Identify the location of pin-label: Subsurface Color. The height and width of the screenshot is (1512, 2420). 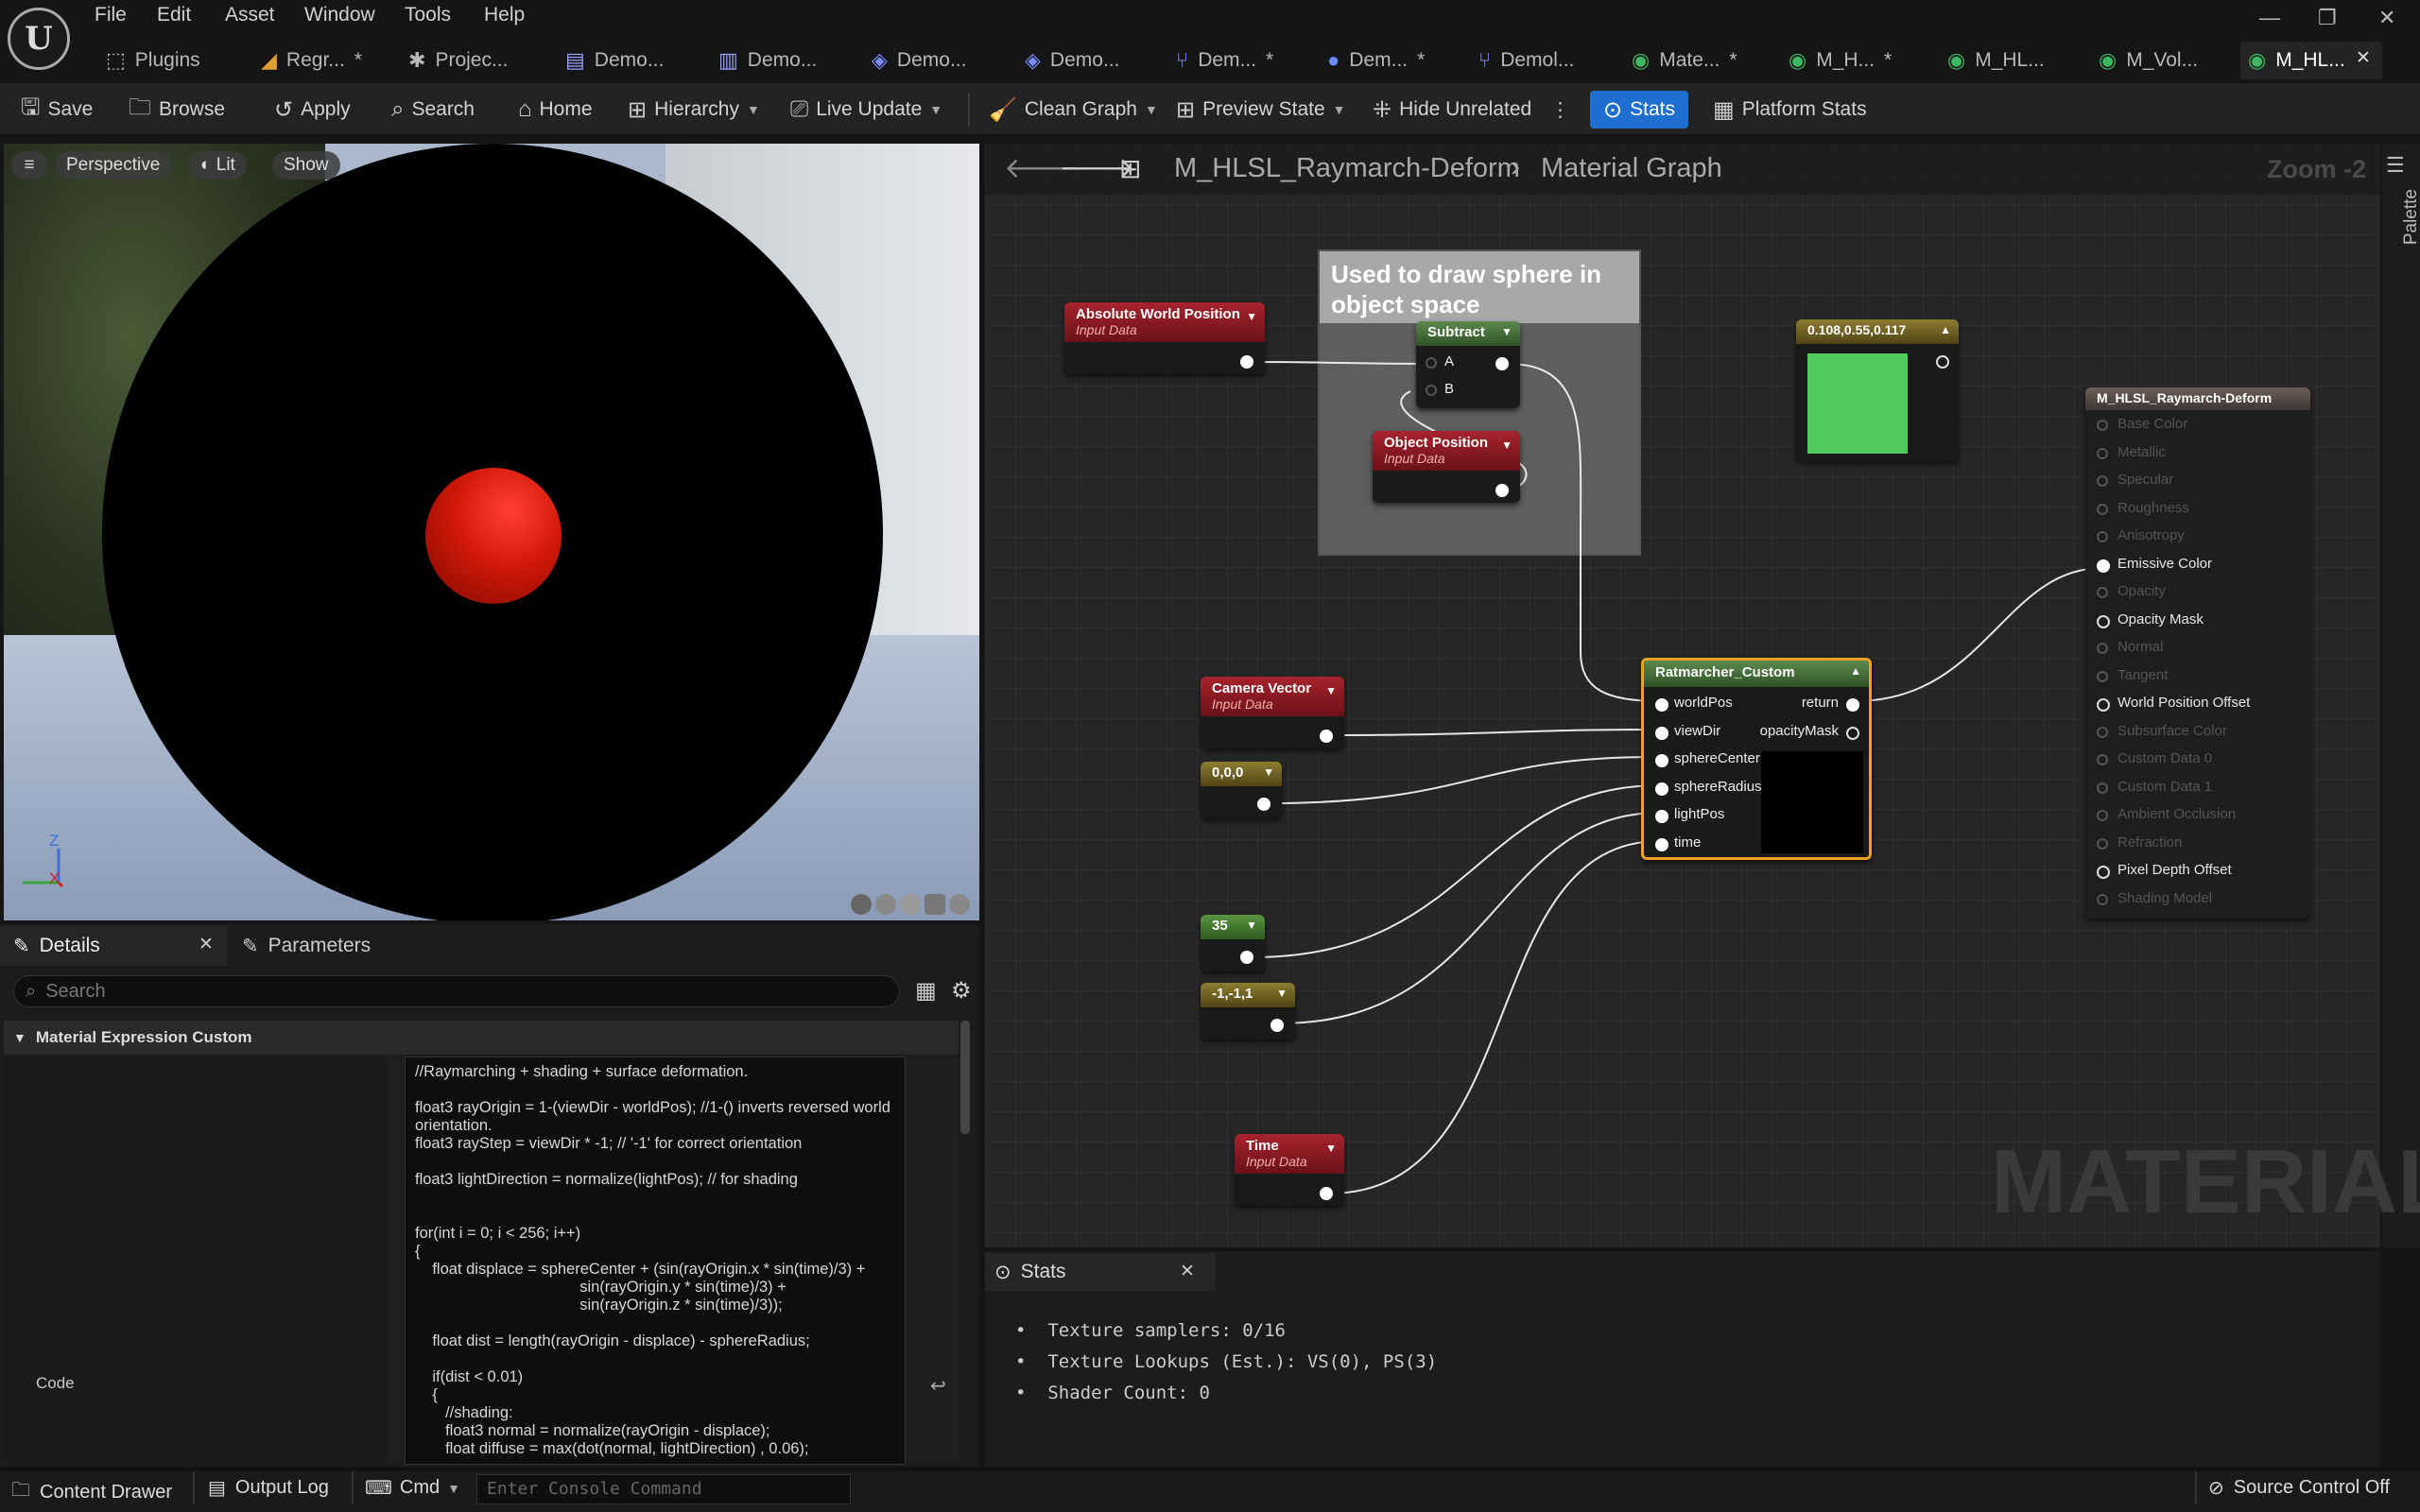
(2173, 730).